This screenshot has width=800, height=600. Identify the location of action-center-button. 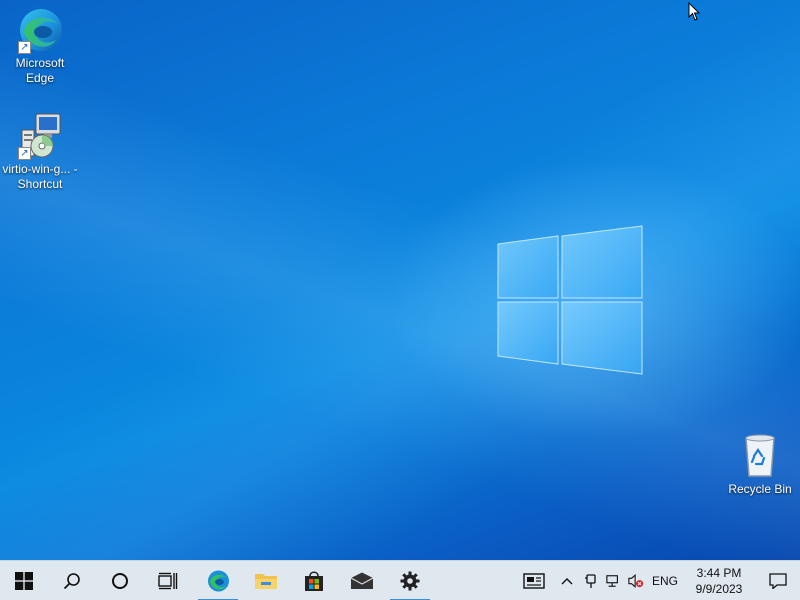
(778, 580).